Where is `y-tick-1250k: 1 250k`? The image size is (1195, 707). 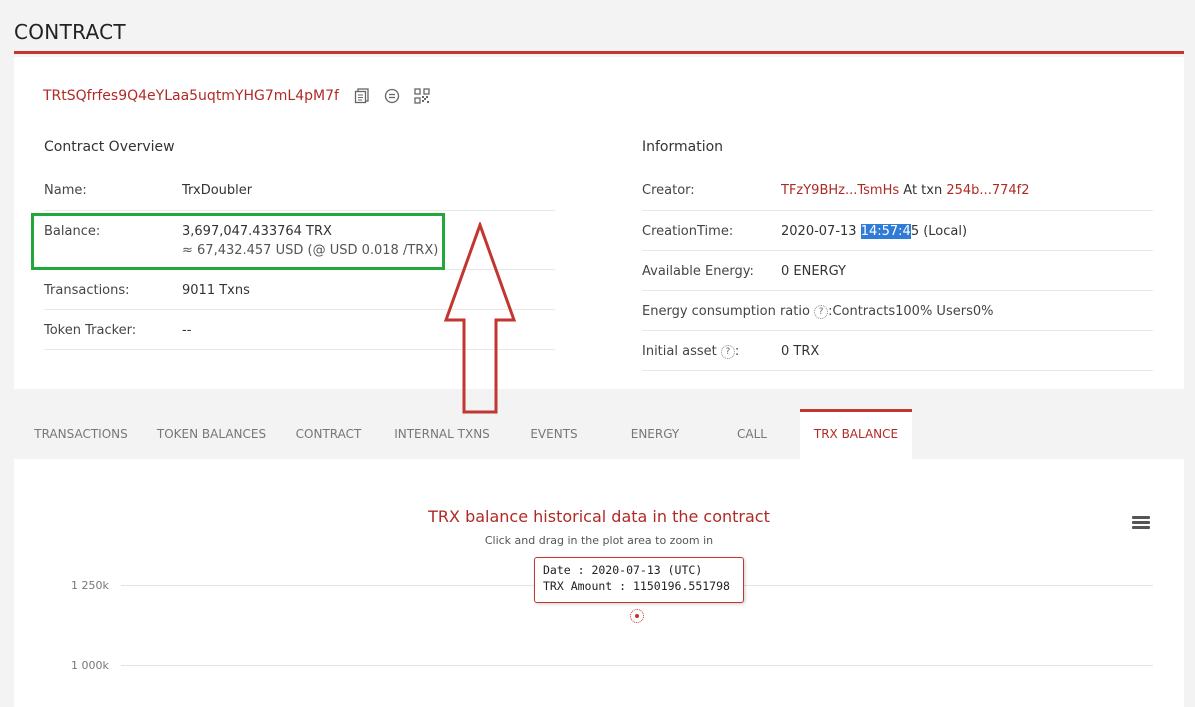
y-tick-1250k: 1 250k is located at coordinates (90, 585).